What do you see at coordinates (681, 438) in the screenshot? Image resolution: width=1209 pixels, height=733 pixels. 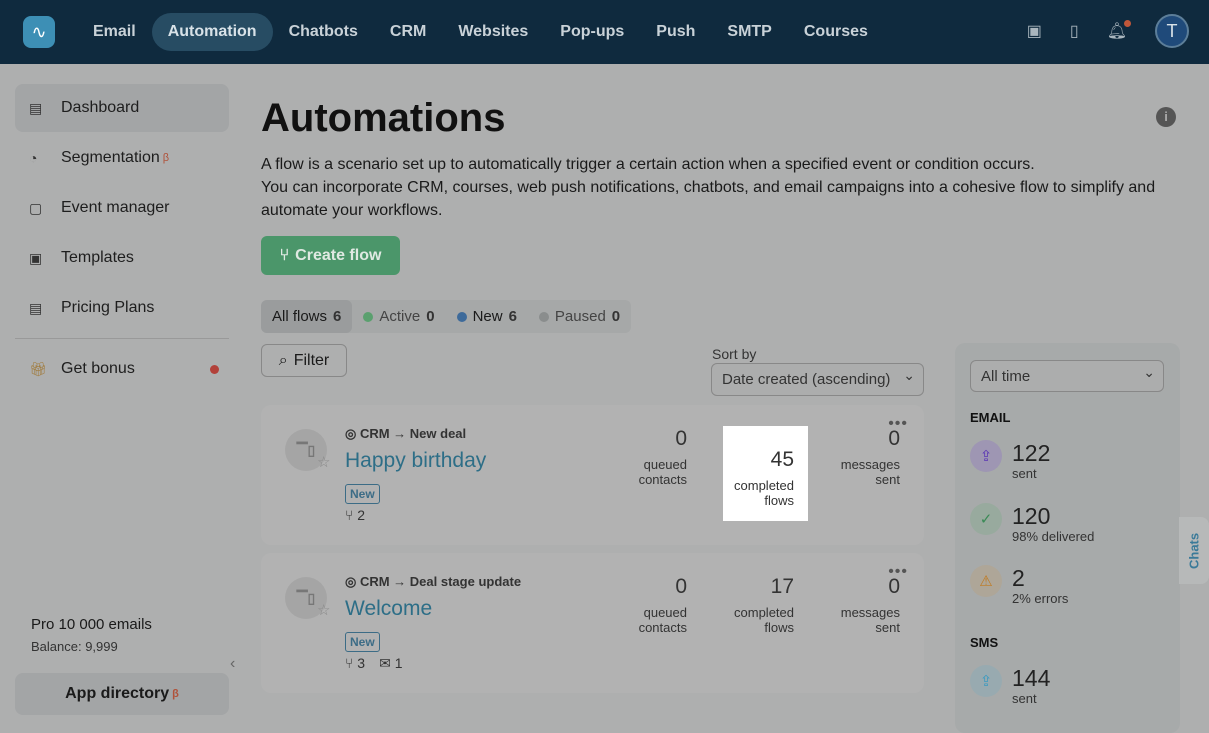 I see `value: 0` at bounding box center [681, 438].